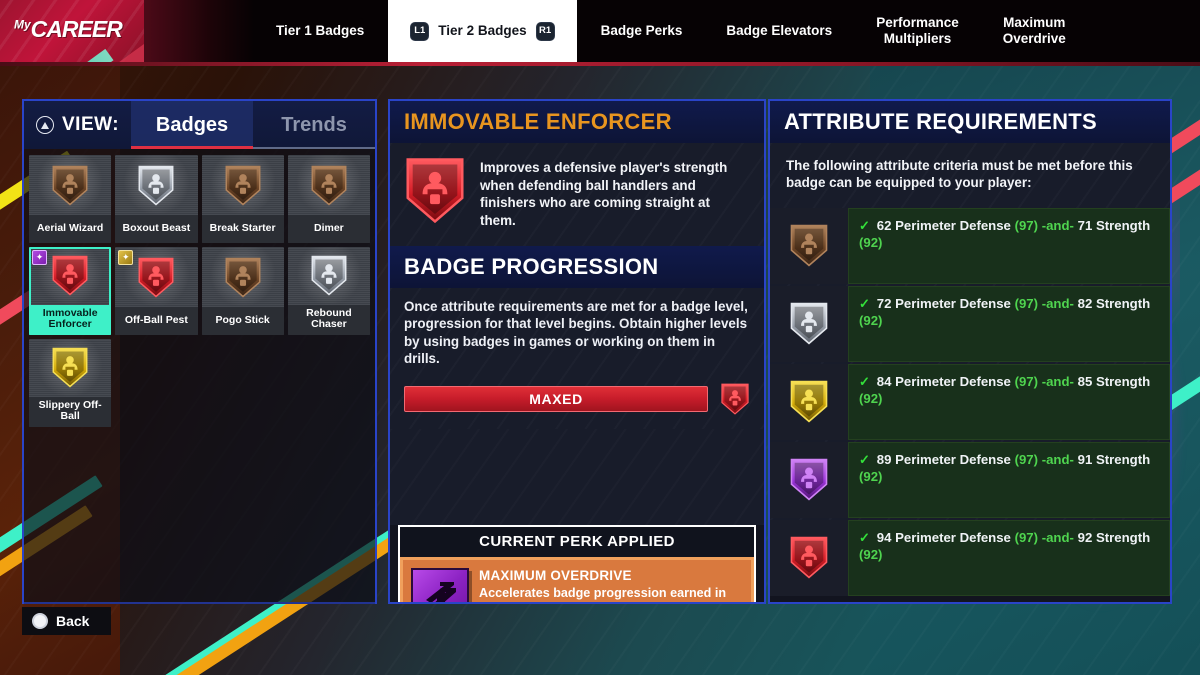  Describe the element at coordinates (242, 321) in the screenshot. I see `badge-tile-label: Pogo Stick` at that location.